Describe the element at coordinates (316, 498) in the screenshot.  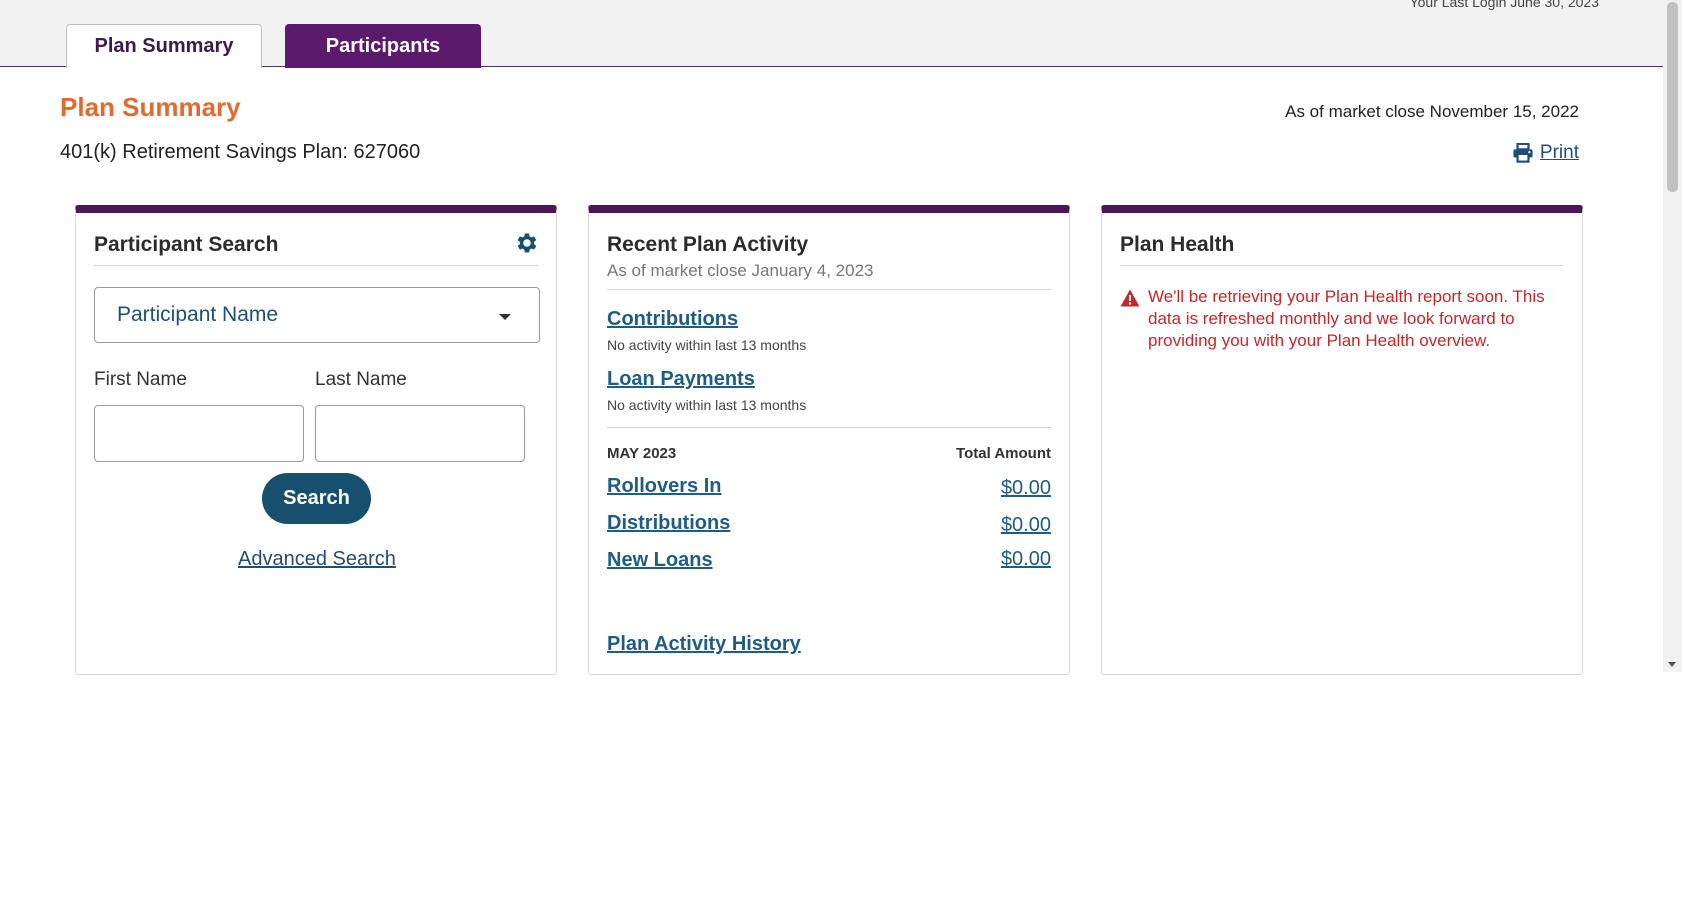
I see `search-button: Search` at that location.